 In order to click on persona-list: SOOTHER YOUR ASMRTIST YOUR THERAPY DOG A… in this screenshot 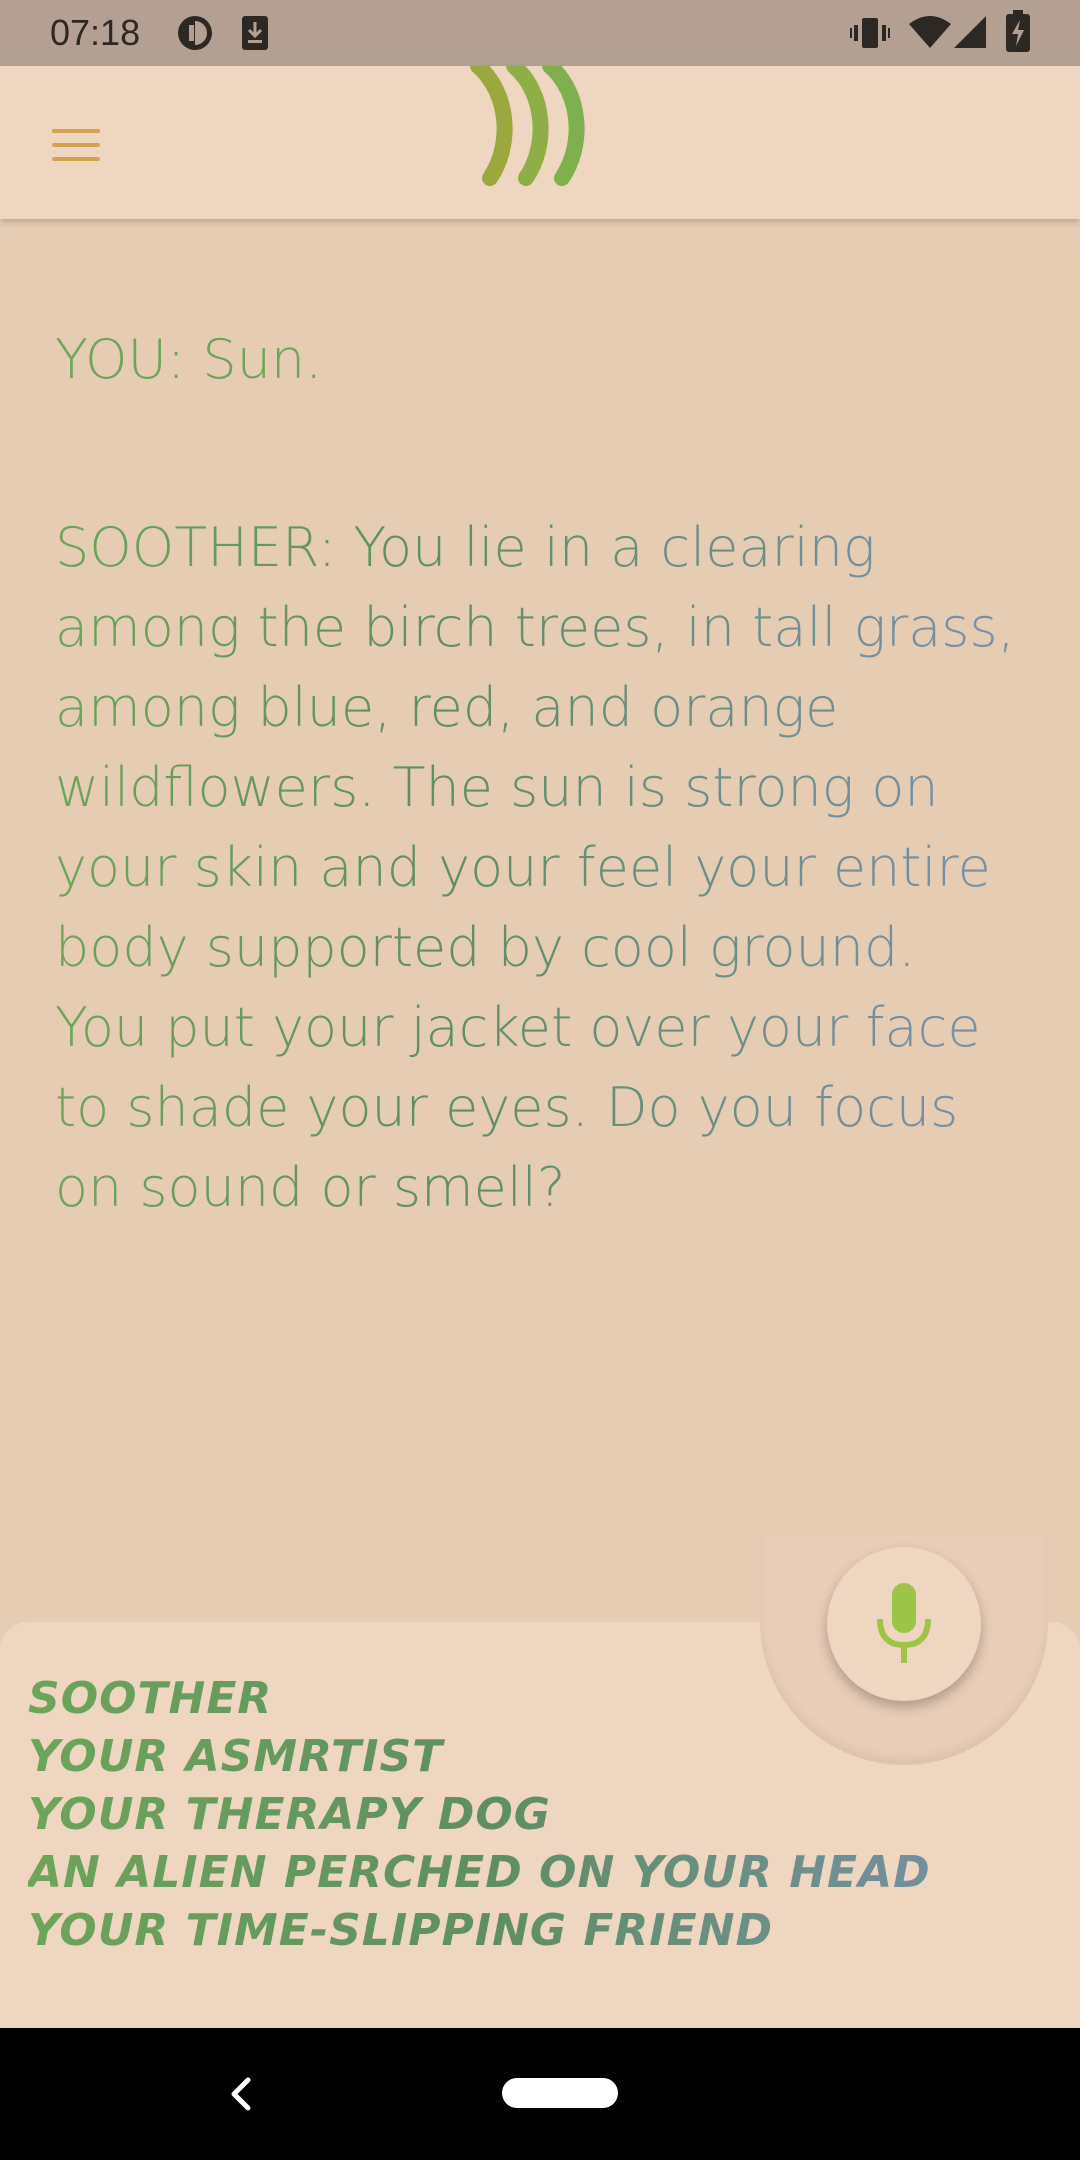, I will do `click(543, 1815)`.